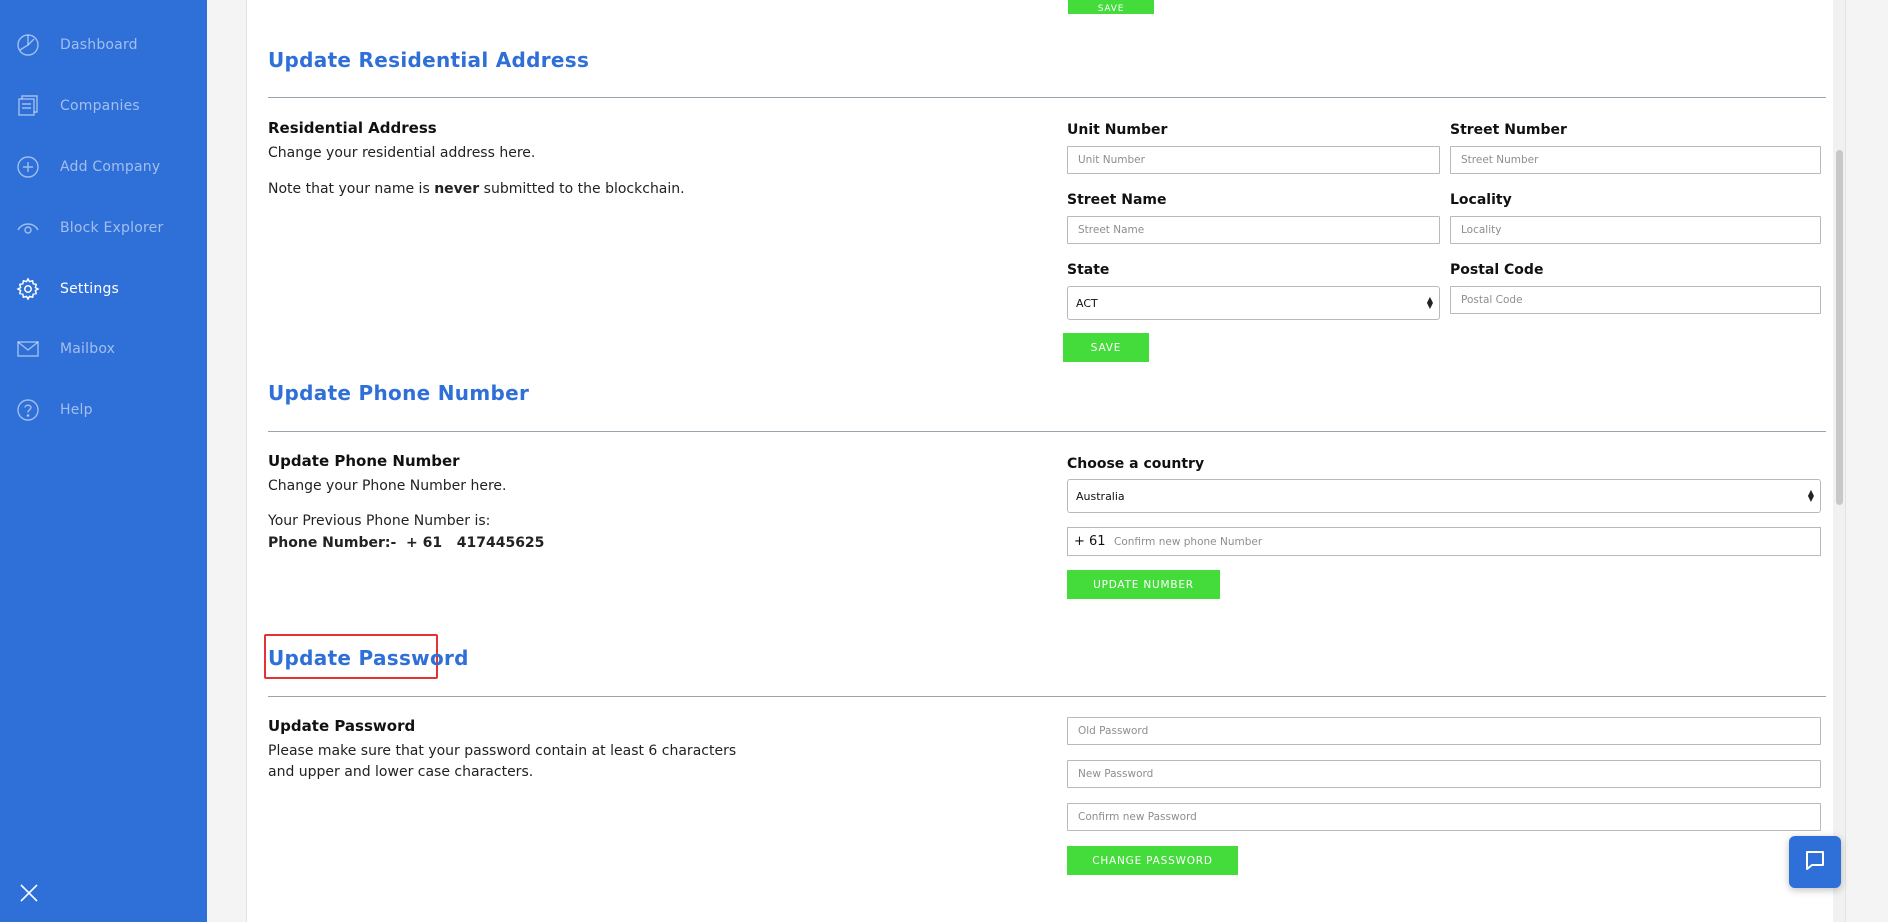 The width and height of the screenshot is (1888, 922). Describe the element at coordinates (1497, 270) in the screenshot. I see `postal-code-label: Postal Code` at that location.